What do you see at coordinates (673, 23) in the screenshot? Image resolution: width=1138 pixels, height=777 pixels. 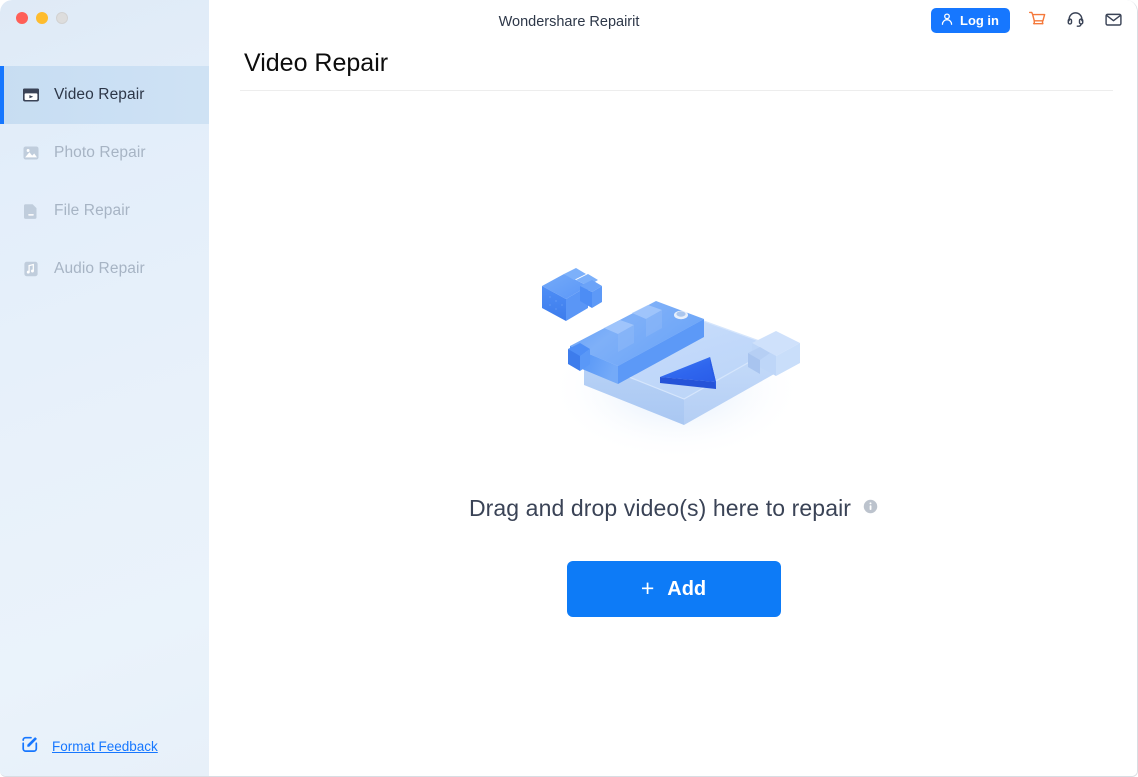 I see `titlebar: Wondershare Repairit Log in` at bounding box center [673, 23].